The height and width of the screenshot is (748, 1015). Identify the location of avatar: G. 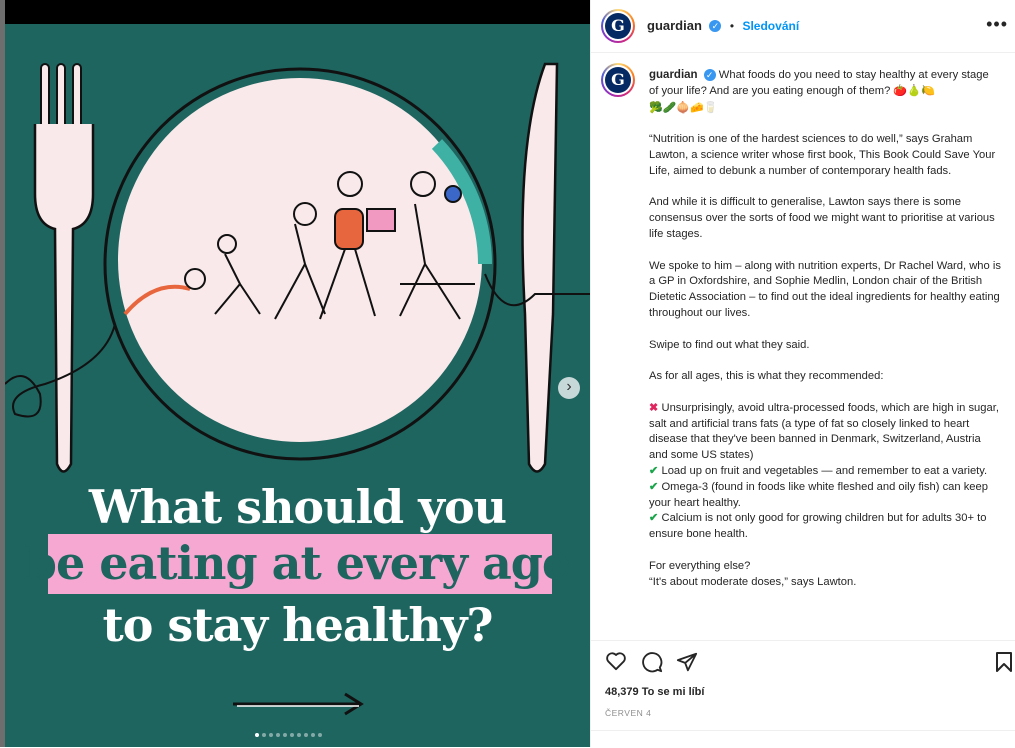
(618, 26).